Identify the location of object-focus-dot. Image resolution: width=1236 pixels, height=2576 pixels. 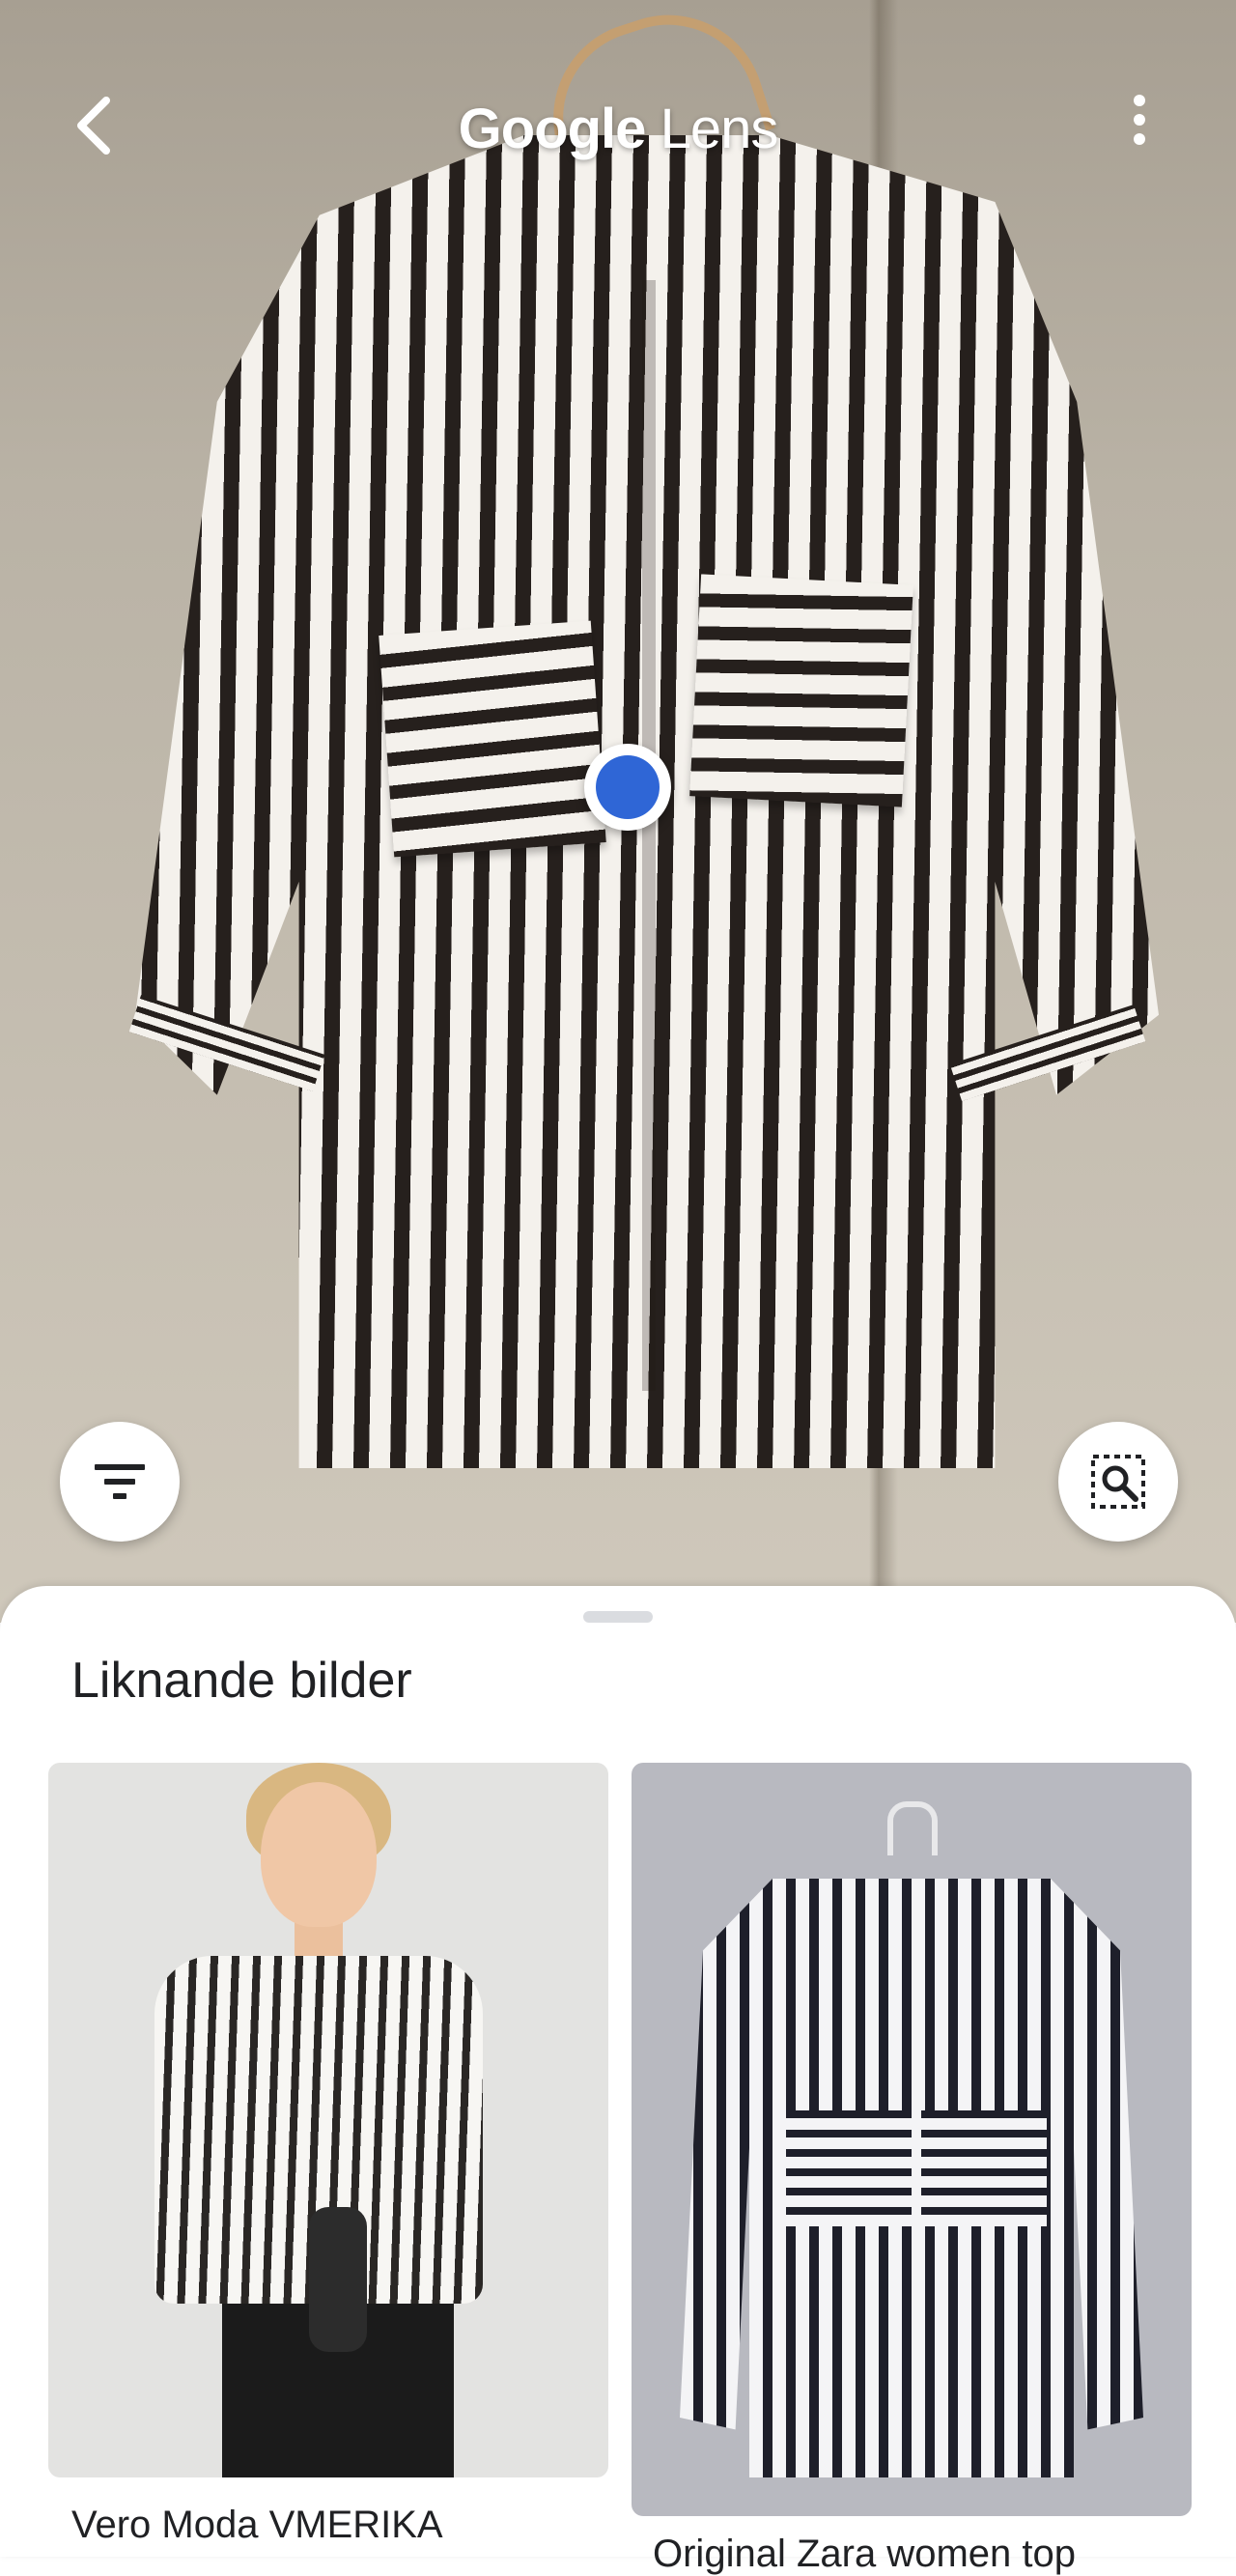
(627, 787).